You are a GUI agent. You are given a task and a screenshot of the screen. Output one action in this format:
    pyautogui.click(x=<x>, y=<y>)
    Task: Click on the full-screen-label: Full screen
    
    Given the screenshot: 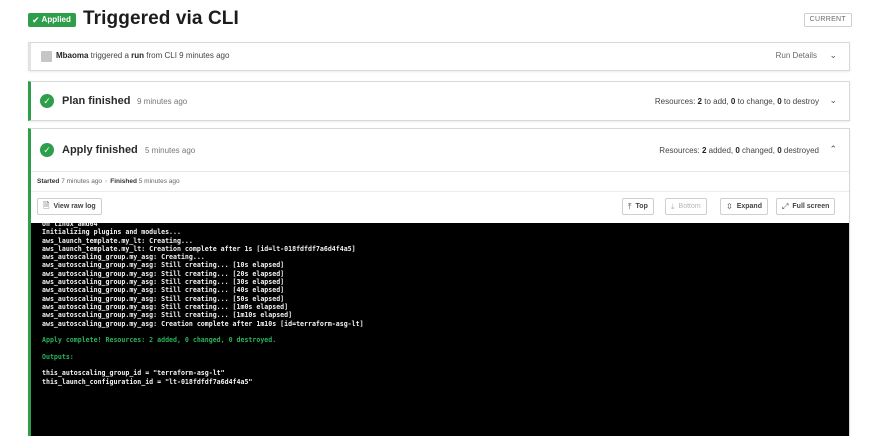 What is the action you would take?
    pyautogui.click(x=811, y=206)
    